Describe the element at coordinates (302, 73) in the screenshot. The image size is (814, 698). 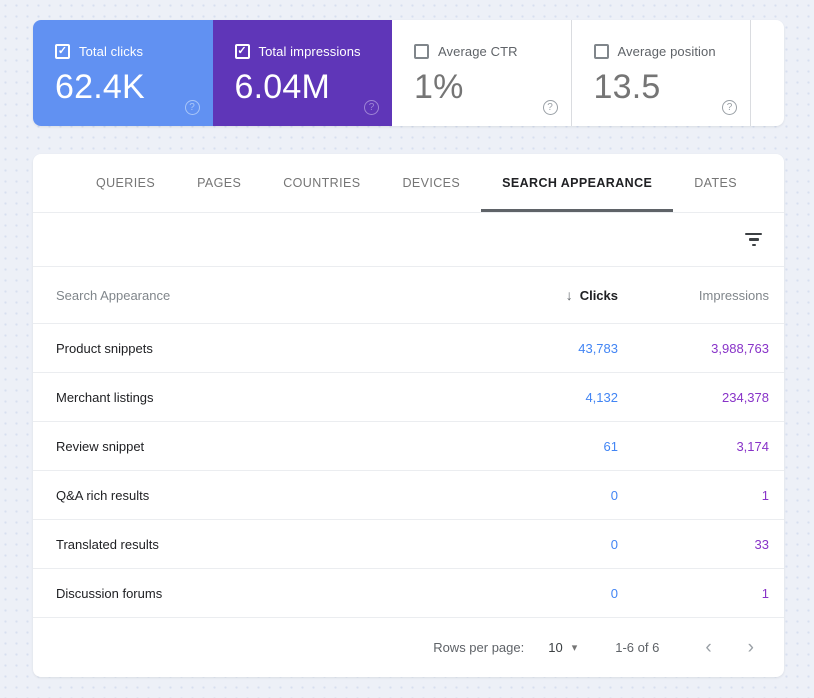
I see `metric-card-total-impressions: ✓ Total impressions 6.04M ?` at that location.